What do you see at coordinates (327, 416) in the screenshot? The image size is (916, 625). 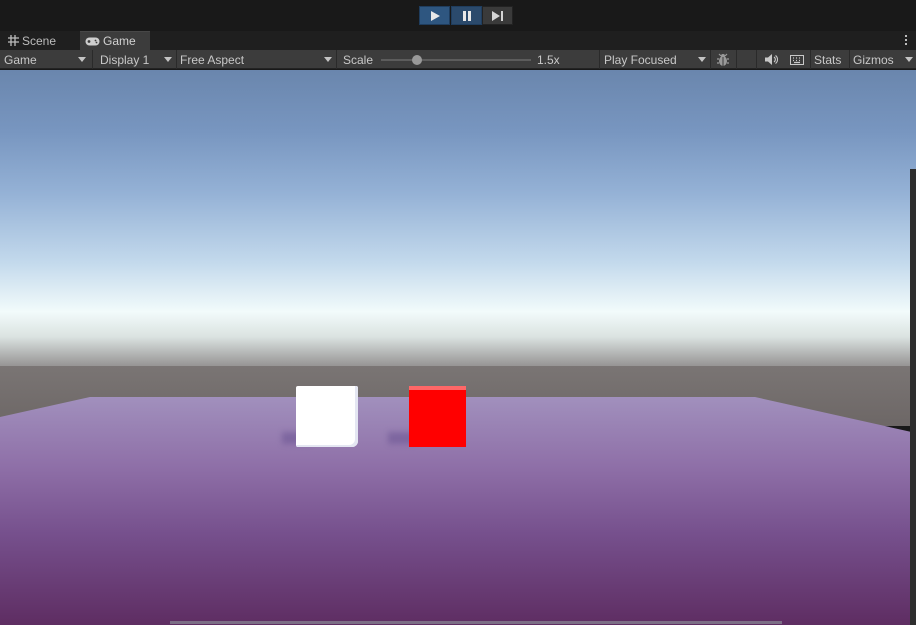 I see `white-cube` at bounding box center [327, 416].